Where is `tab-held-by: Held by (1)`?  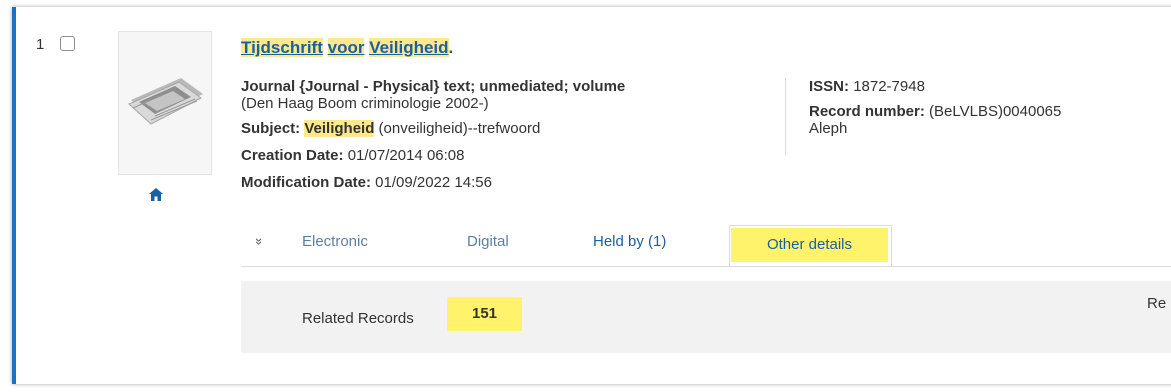 tab-held-by: Held by (1) is located at coordinates (629, 241).